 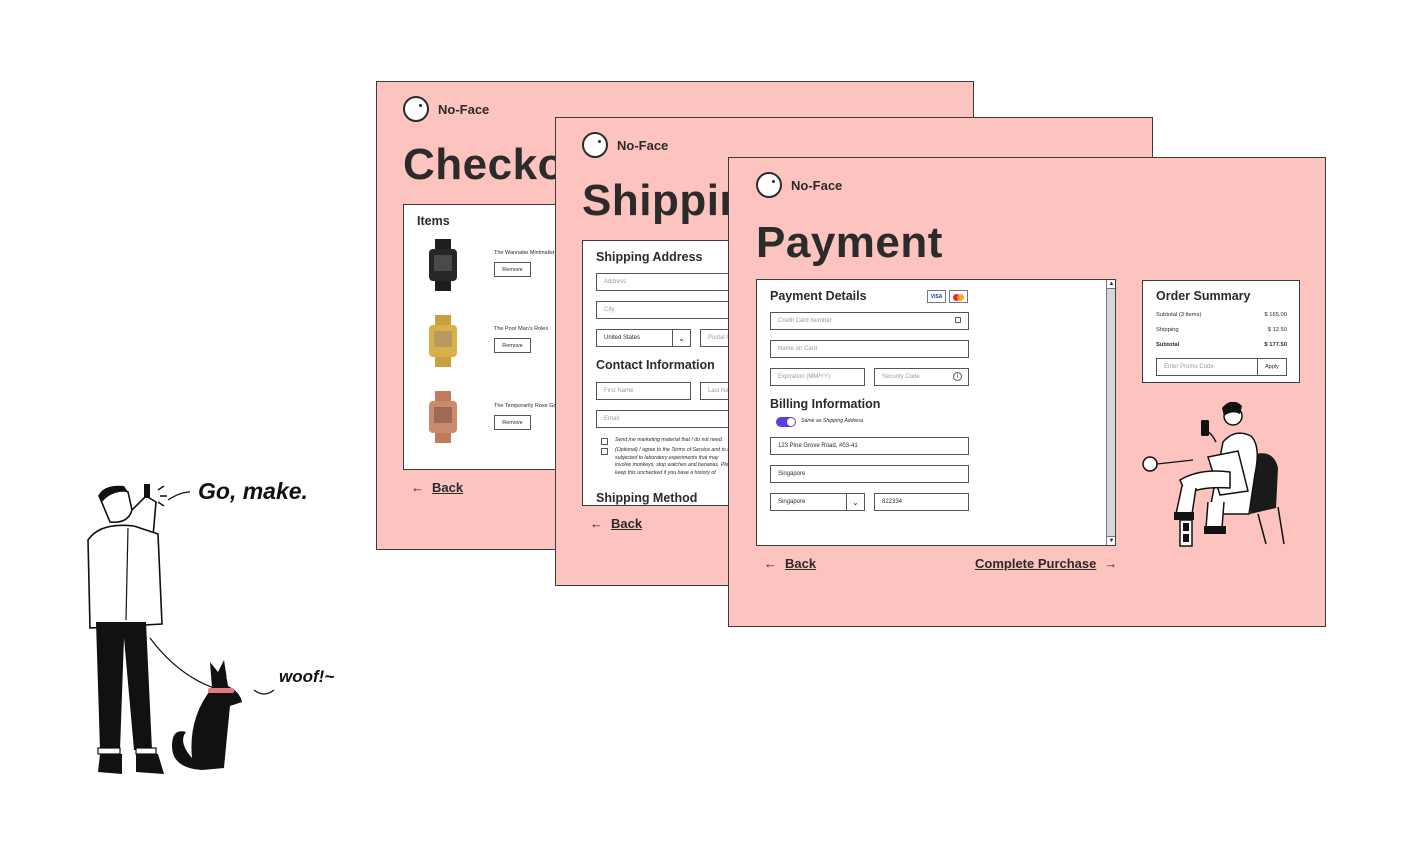 I want to click on card-number-input: Credit Card Number, so click(x=869, y=321).